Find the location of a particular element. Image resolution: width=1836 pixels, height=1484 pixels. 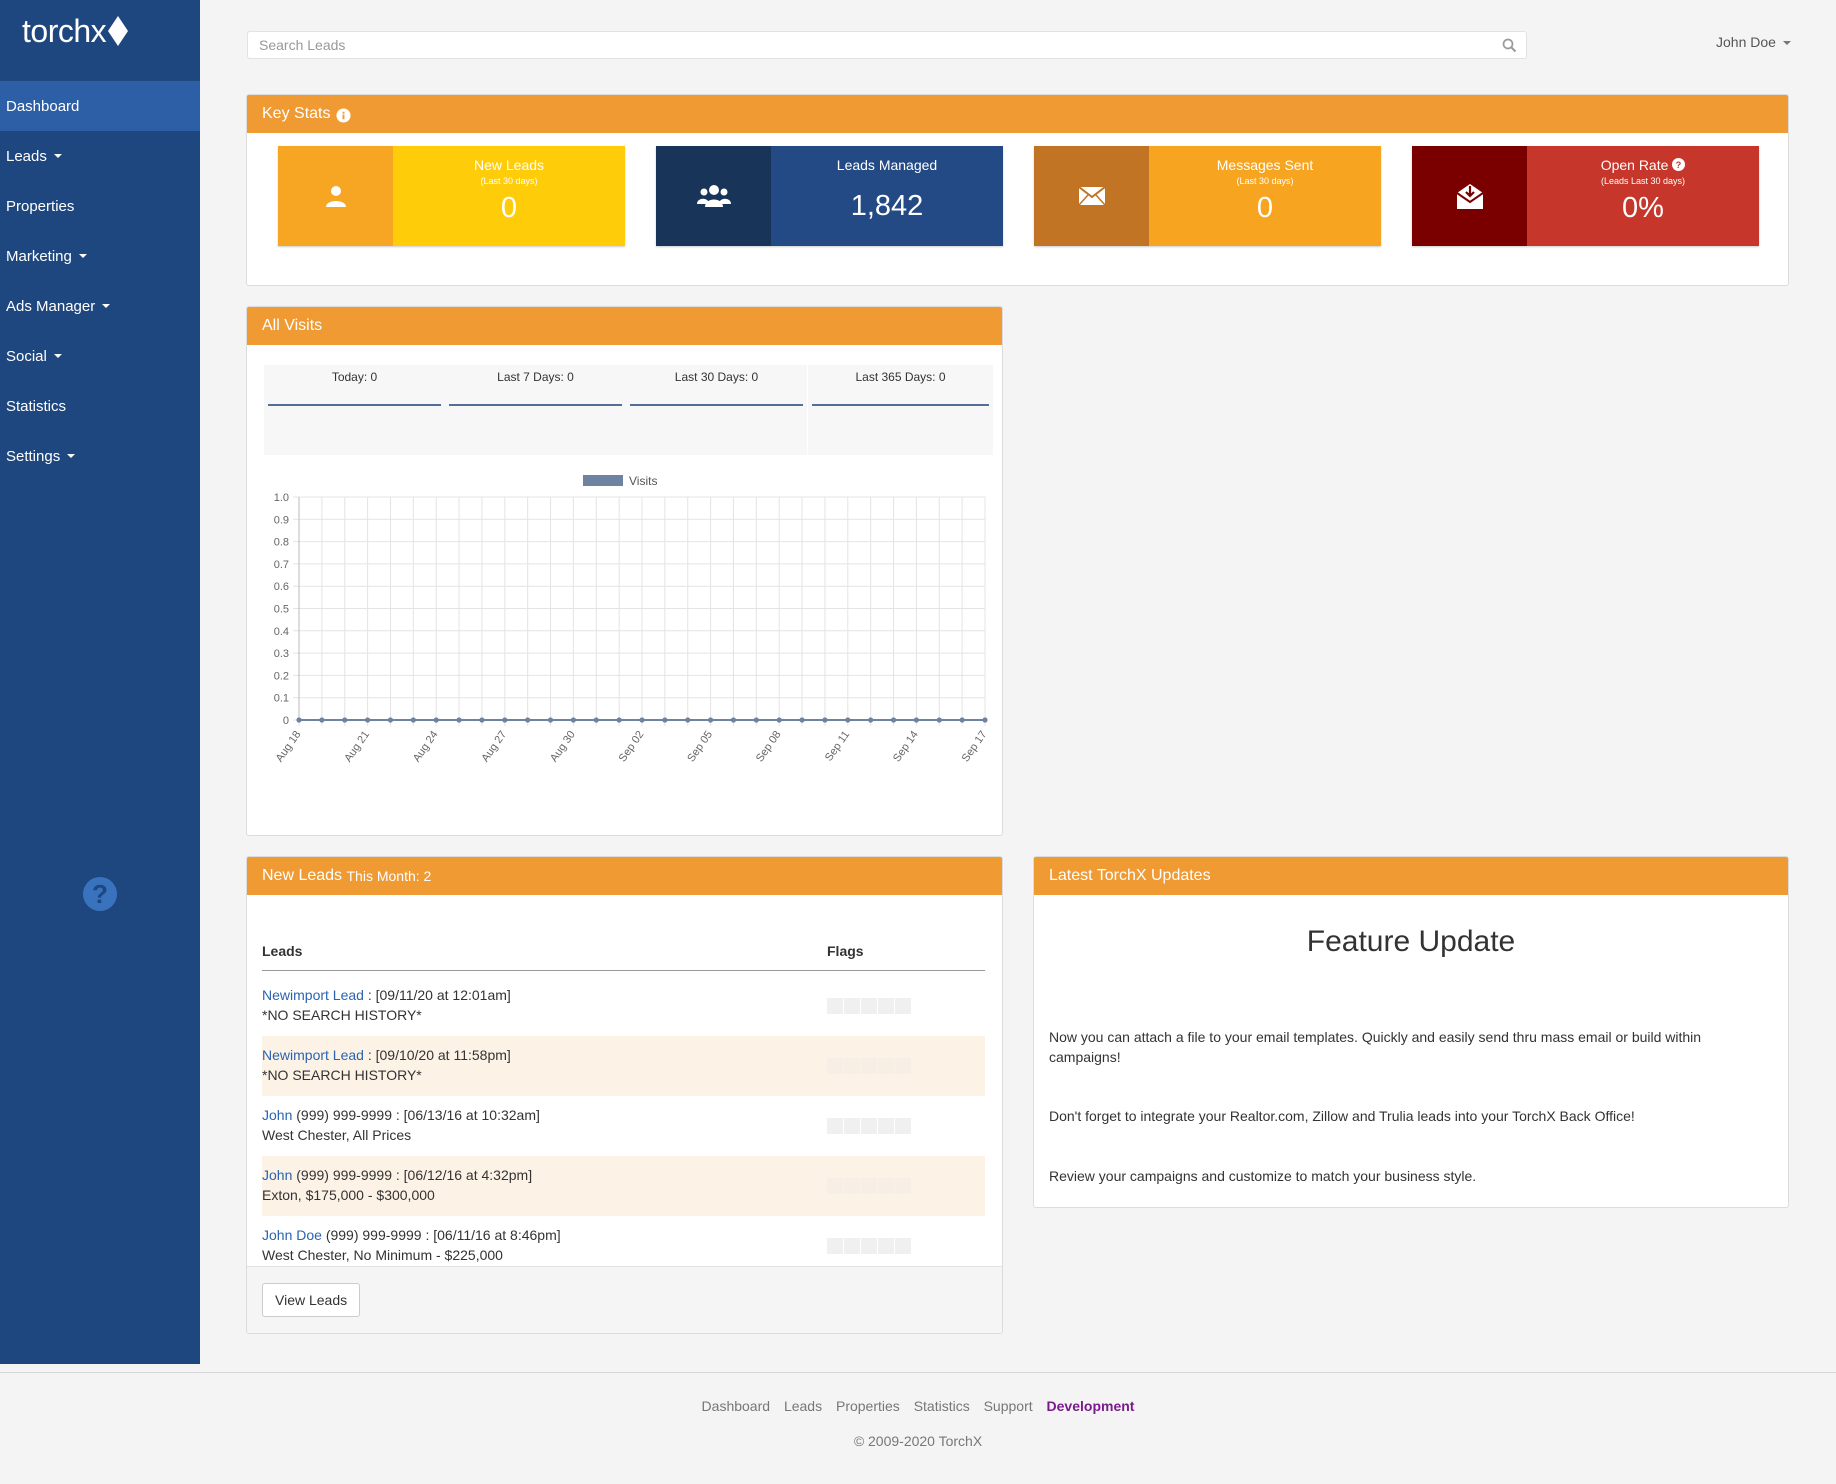

sidebar-item-label: Statistics is located at coordinates (36, 406).